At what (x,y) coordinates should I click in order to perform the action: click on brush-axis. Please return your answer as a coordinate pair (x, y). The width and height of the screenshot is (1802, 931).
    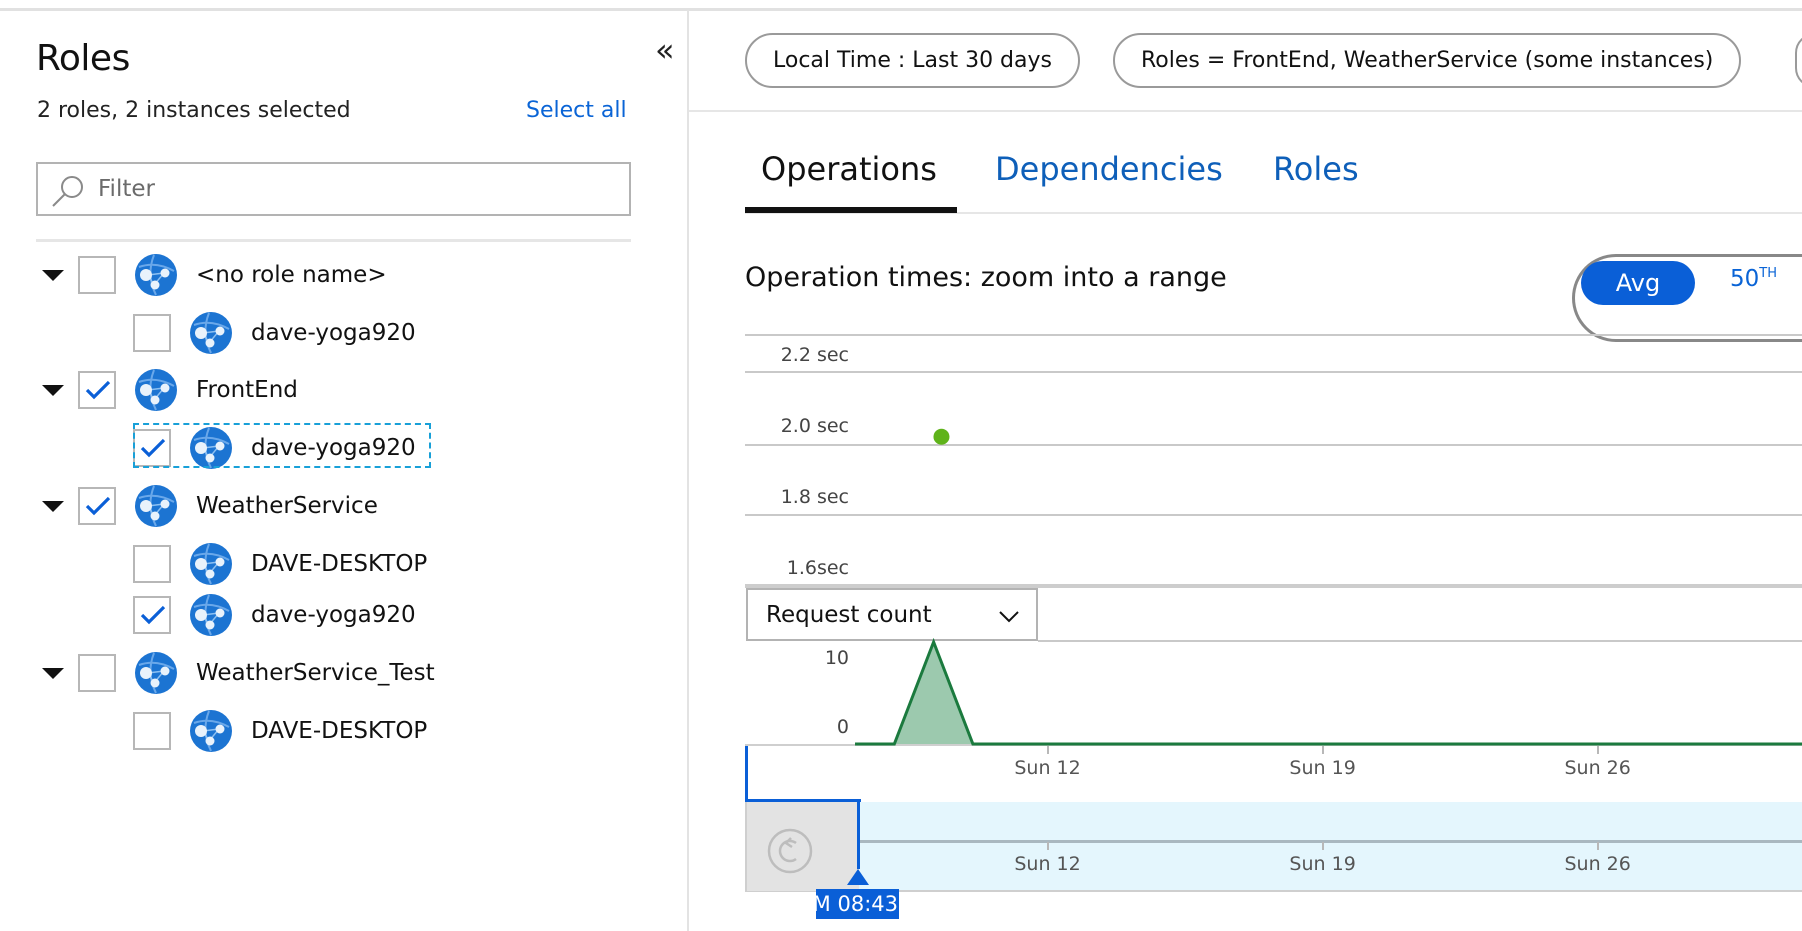
    Looking at the image, I should click on (1330, 841).